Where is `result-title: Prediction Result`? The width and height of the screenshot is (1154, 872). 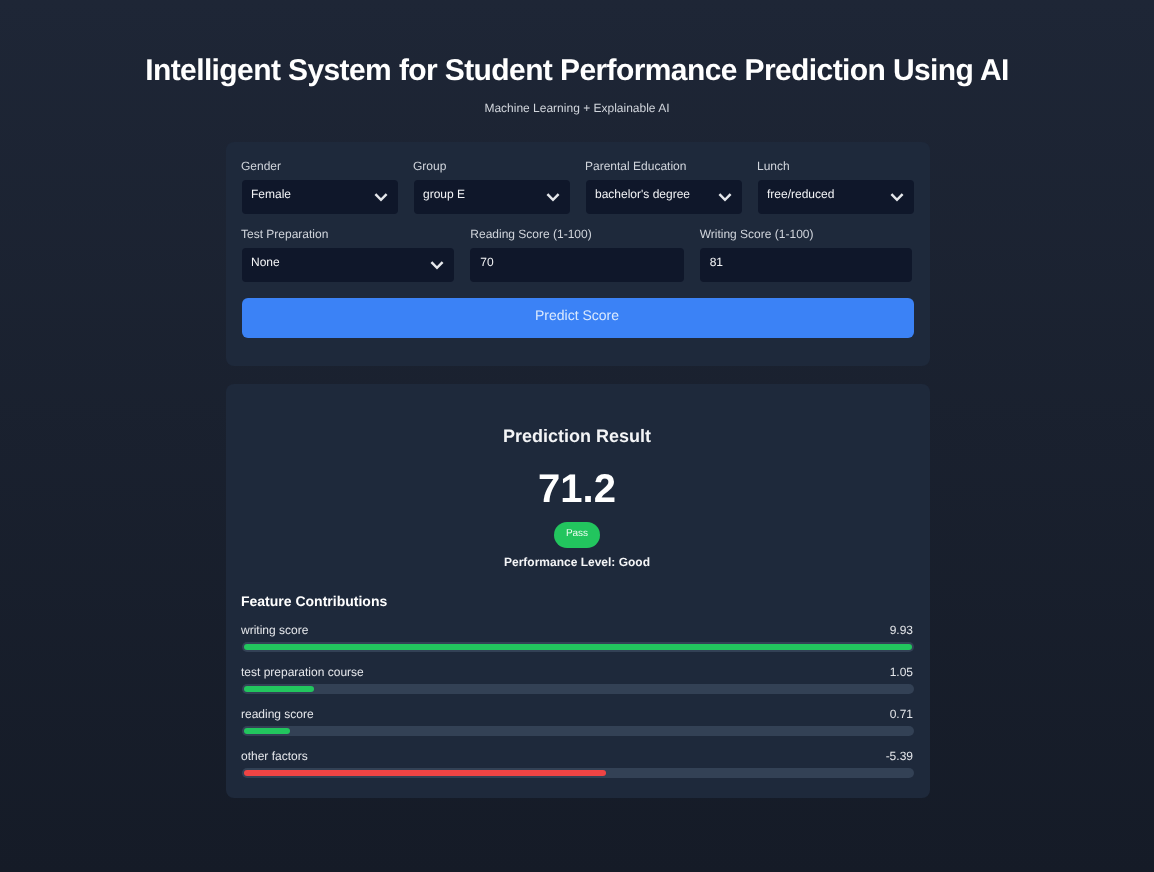
result-title: Prediction Result is located at coordinates (576, 437).